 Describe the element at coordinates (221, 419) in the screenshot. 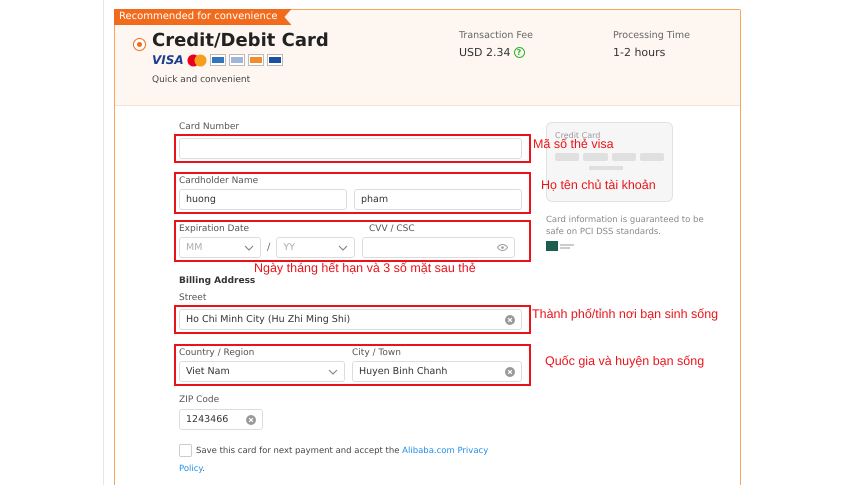

I see `zip-field: 1243466` at that location.